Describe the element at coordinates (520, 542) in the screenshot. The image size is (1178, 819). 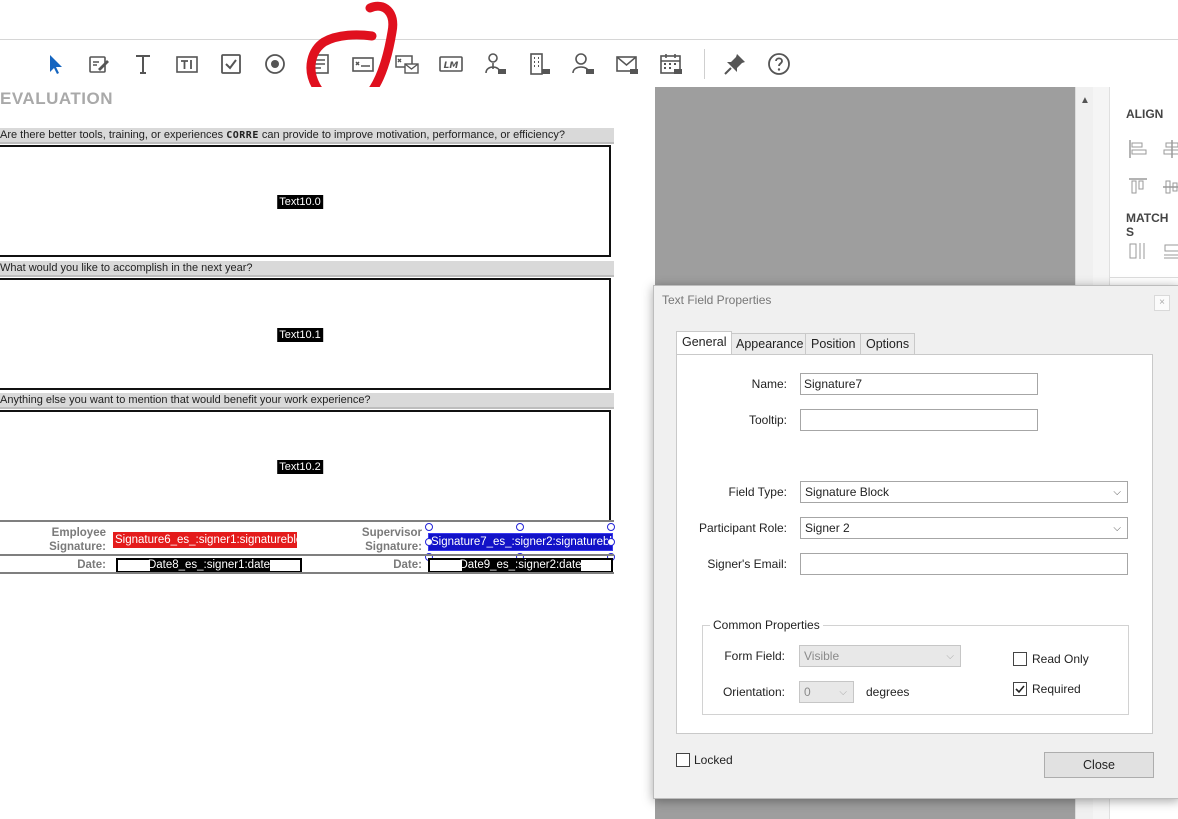
I see `supervisor-signature-field: Signature7_es_:signer2:signatureblock` at that location.